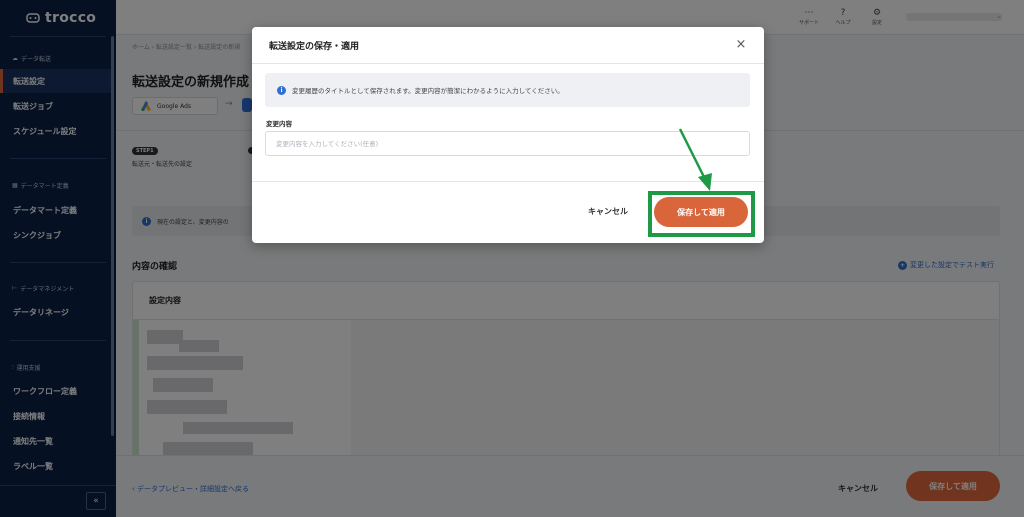  What do you see at coordinates (314, 46) in the screenshot?
I see `modal-title: 転送設定の保存・適用` at bounding box center [314, 46].